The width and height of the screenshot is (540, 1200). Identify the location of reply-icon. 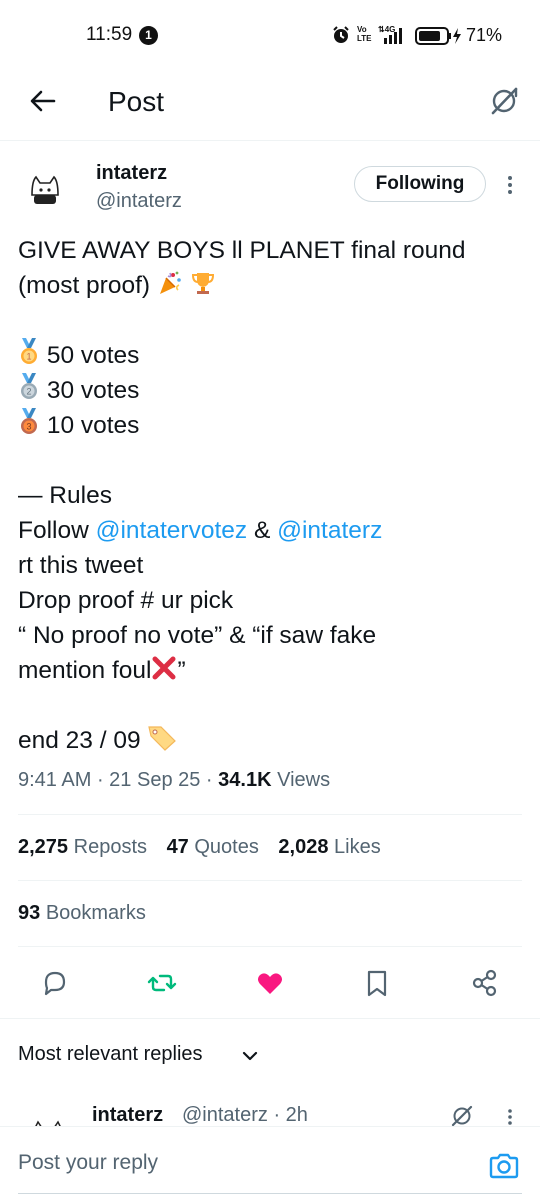
(55, 983).